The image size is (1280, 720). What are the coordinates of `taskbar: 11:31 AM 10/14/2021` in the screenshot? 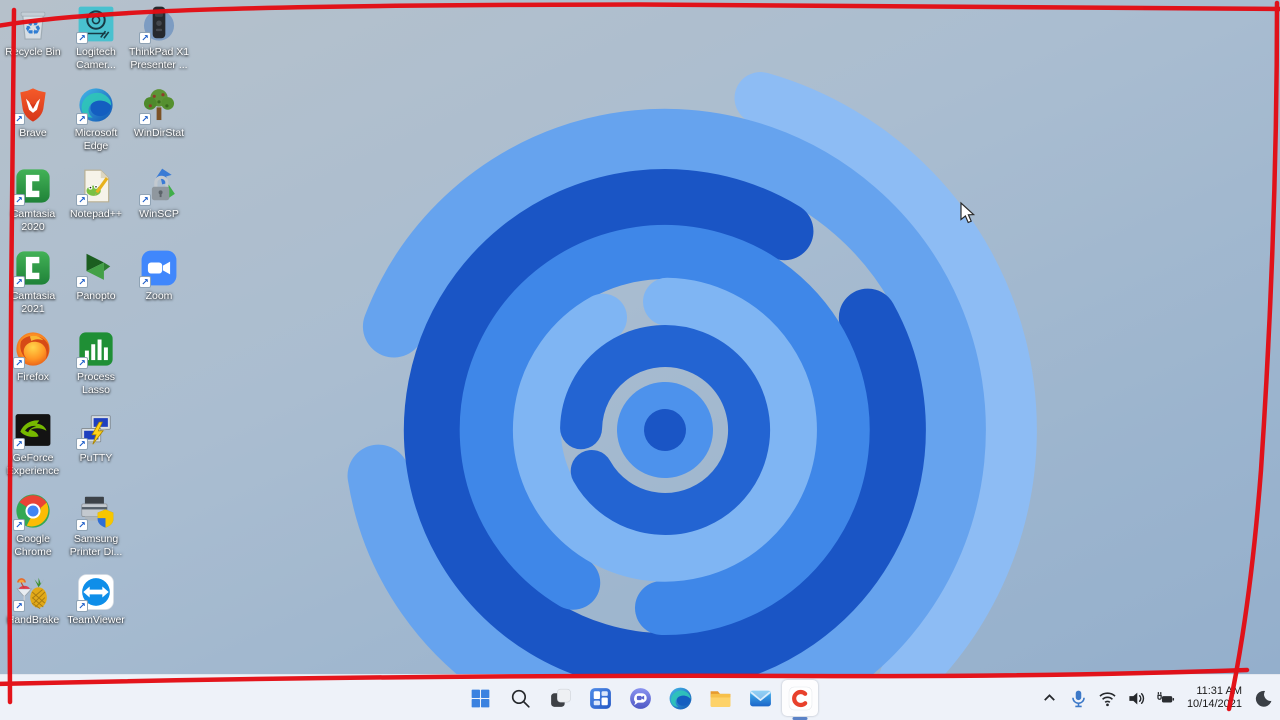 It's located at (640, 697).